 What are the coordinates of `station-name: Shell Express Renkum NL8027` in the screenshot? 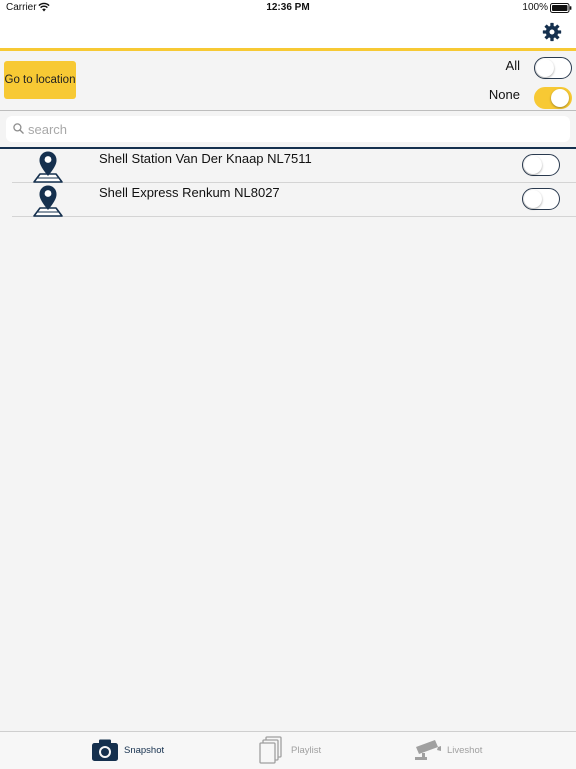 It's located at (189, 192).